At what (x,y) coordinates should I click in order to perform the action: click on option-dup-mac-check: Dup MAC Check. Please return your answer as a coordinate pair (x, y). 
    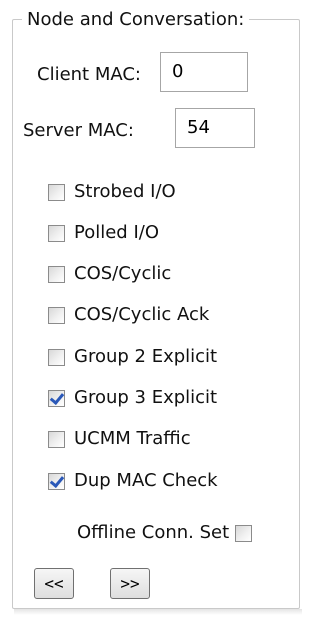
    Looking at the image, I should click on (133, 481).